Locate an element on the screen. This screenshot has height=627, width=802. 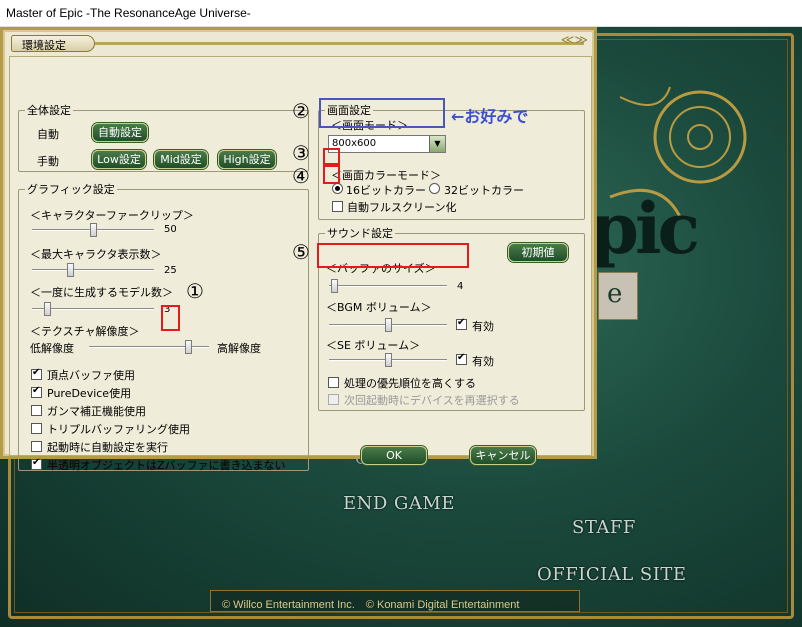
buffer-size-slider is located at coordinates (388, 286).